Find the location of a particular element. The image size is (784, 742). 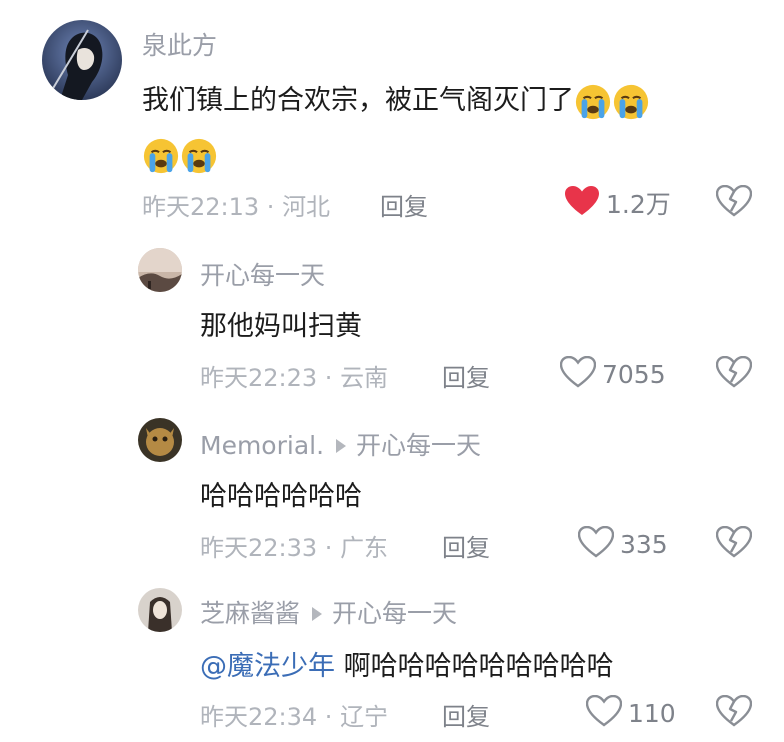

like-button: 1.2万 is located at coordinates (617, 203).